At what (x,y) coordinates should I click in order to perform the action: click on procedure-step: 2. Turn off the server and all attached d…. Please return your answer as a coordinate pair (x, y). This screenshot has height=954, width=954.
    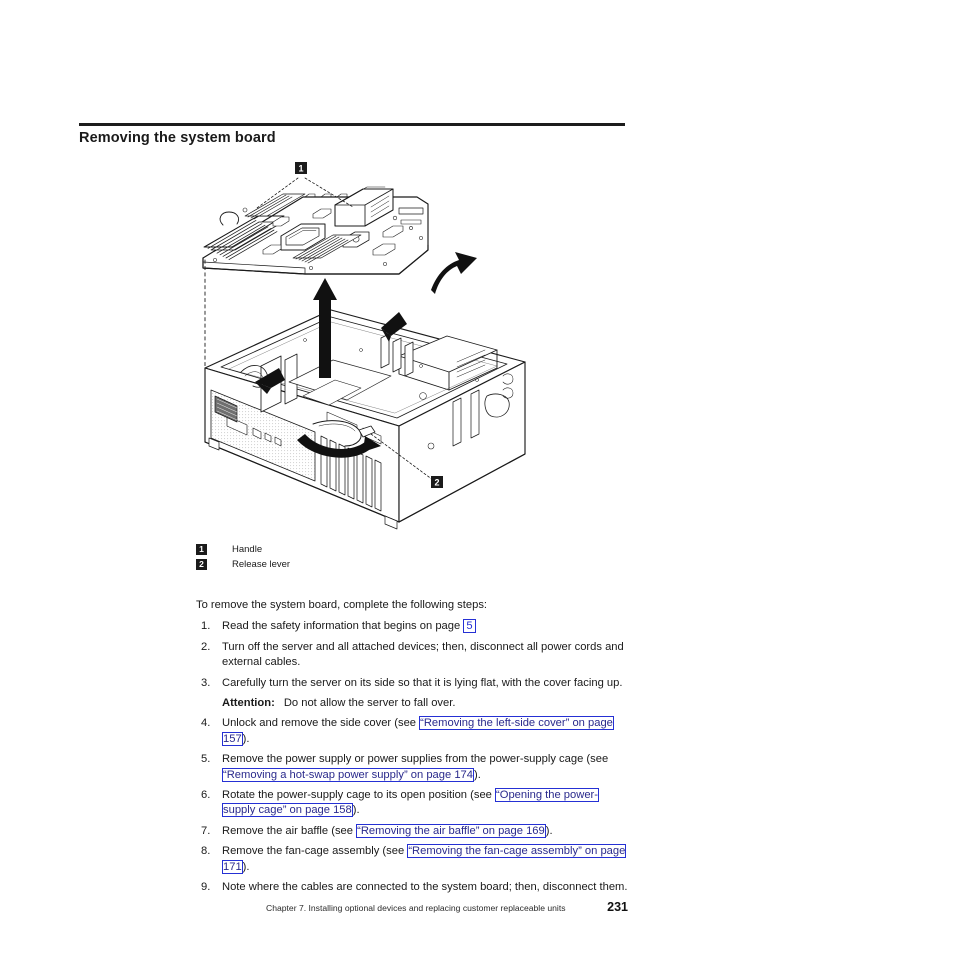
    Looking at the image, I should click on (412, 655).